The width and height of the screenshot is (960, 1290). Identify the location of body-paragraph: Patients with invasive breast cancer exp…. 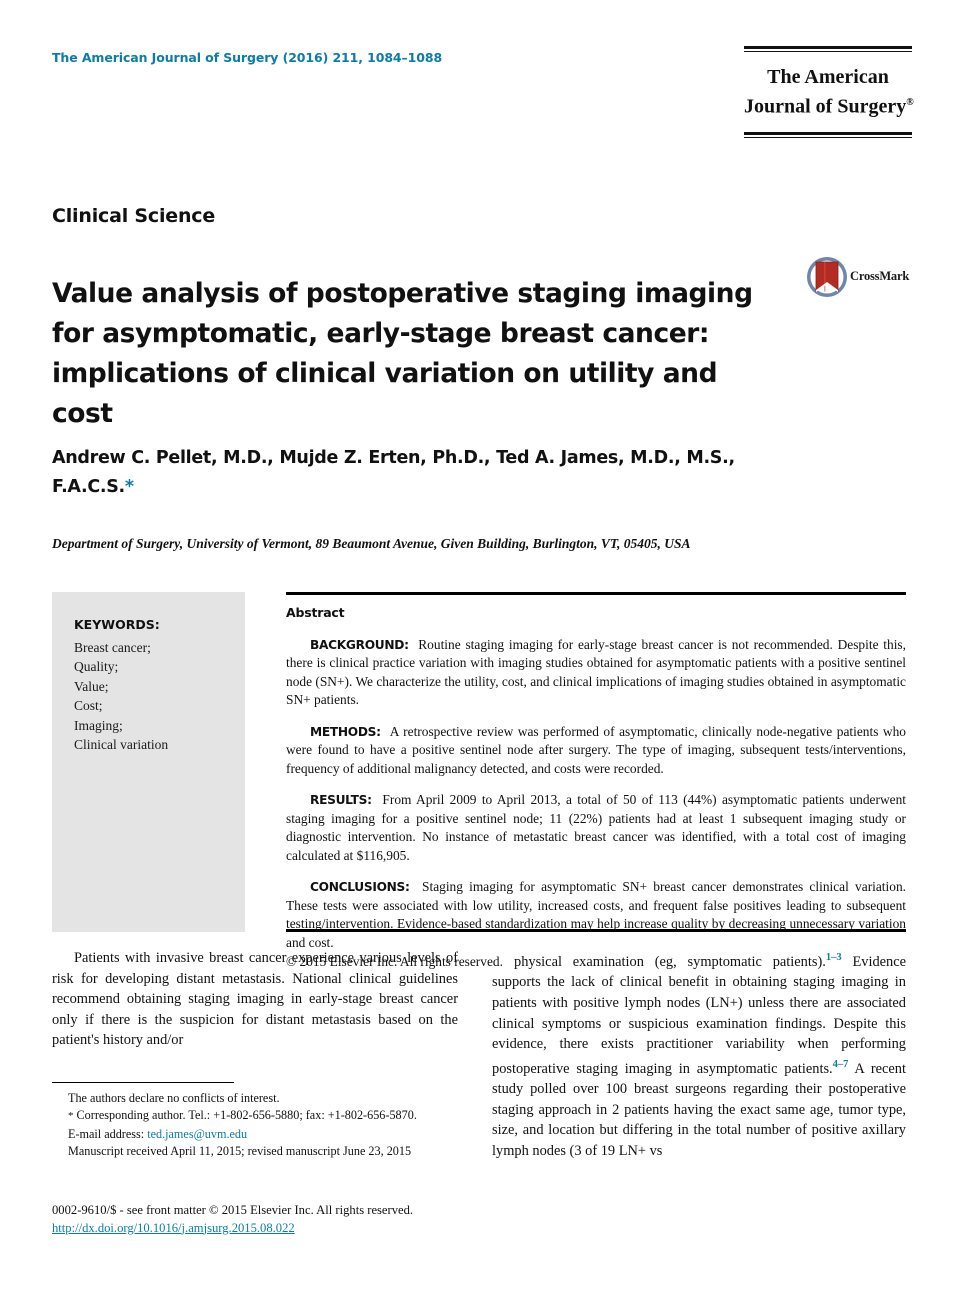
(255, 999).